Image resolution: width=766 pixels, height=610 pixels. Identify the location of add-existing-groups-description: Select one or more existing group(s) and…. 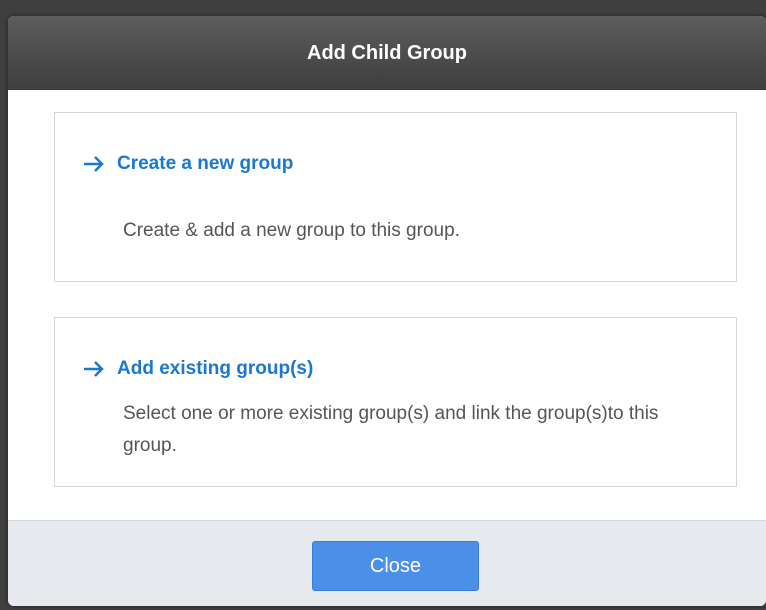
(391, 429).